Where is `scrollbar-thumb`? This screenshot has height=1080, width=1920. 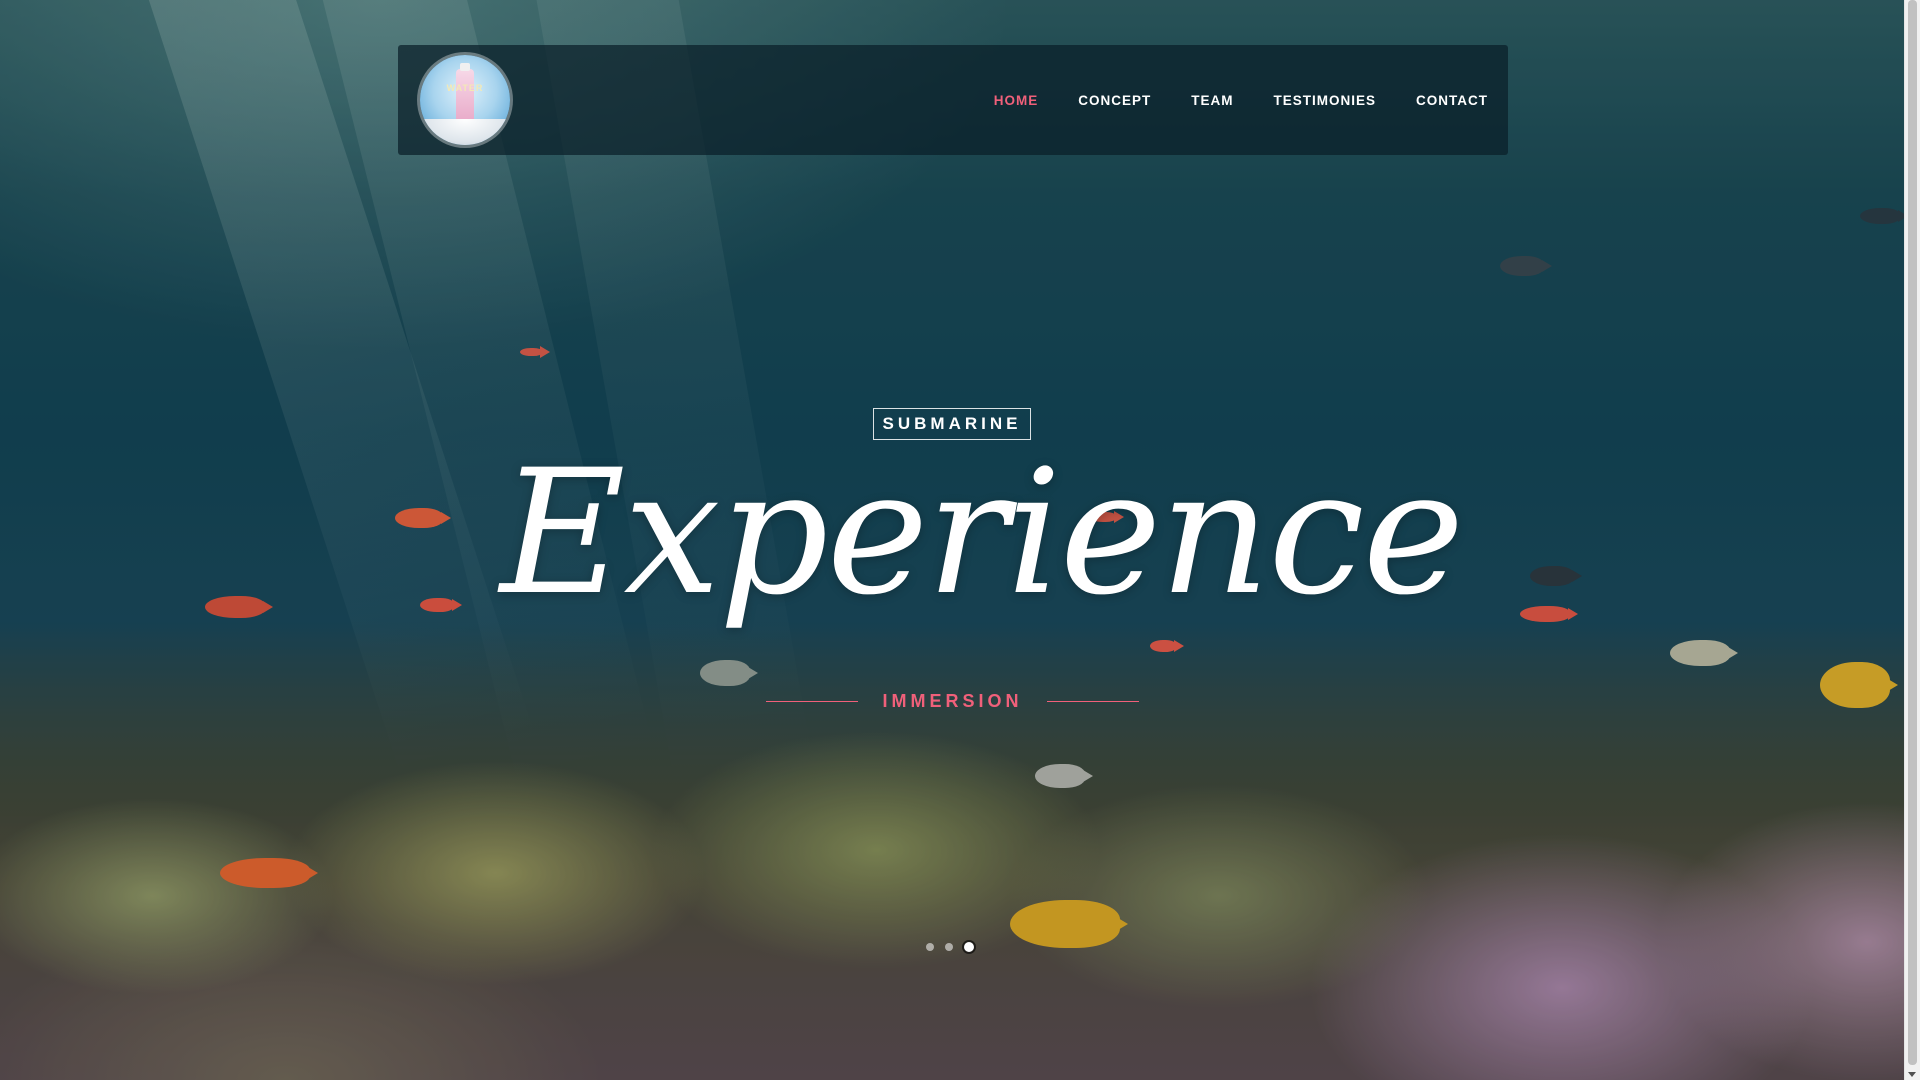 scrollbar-thumb is located at coordinates (1912, 532).